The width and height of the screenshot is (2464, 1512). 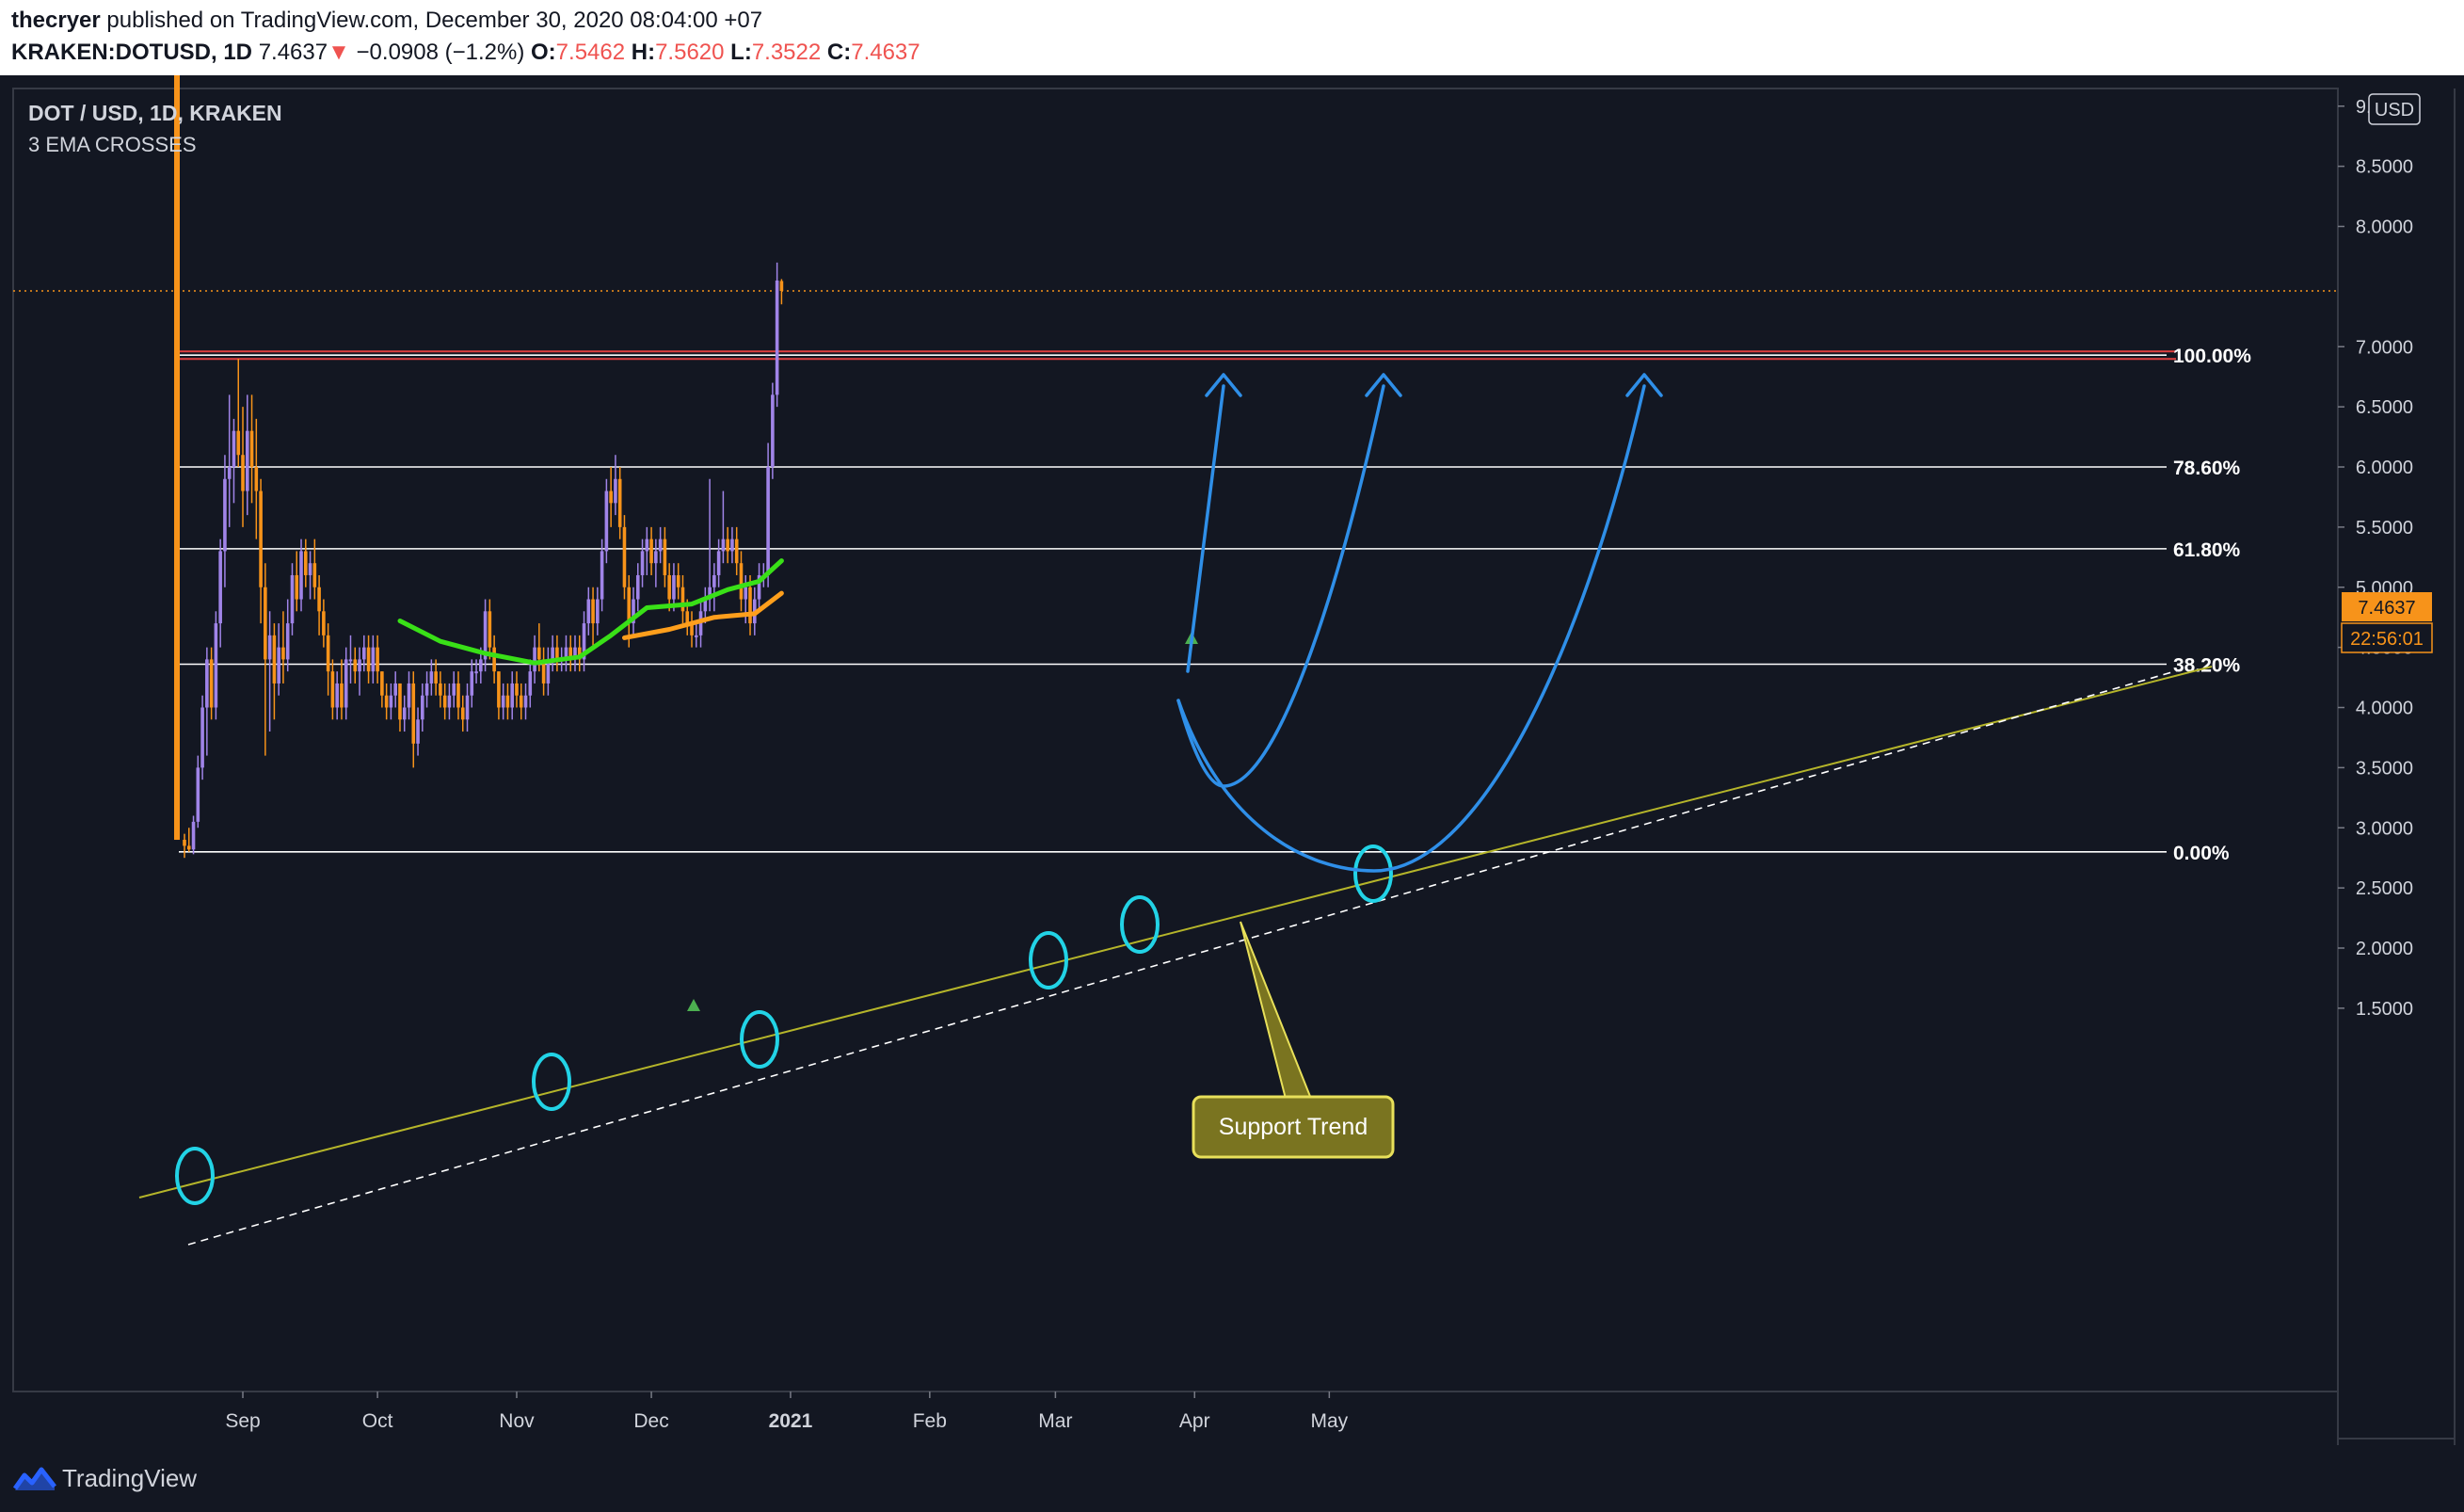 What do you see at coordinates (885, 52) in the screenshot?
I see `close-value: 7.4637` at bounding box center [885, 52].